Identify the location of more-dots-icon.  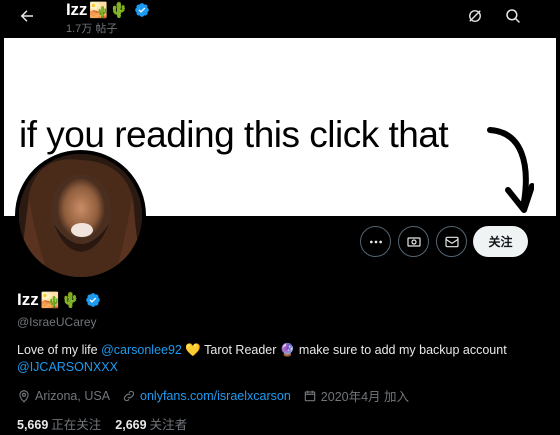
(375, 241).